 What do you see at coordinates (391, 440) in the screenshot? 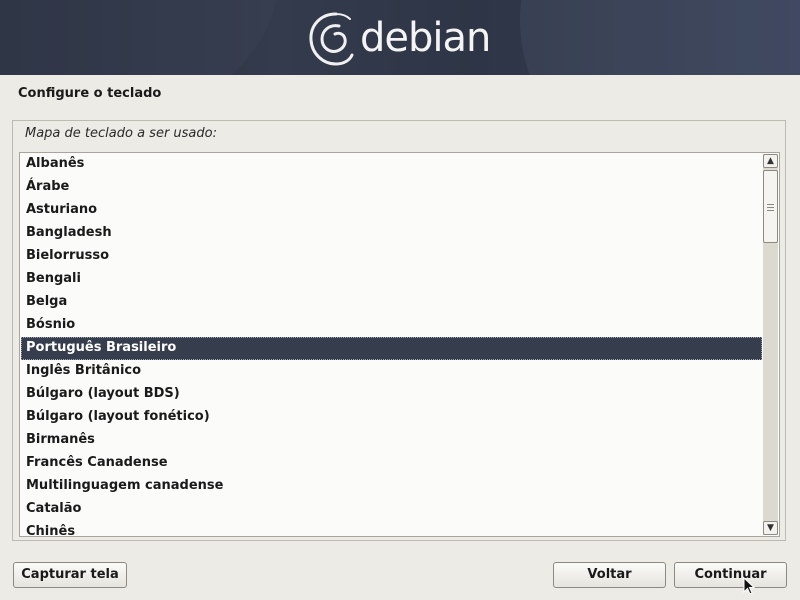
I see `keymap-option: Birmanês` at bounding box center [391, 440].